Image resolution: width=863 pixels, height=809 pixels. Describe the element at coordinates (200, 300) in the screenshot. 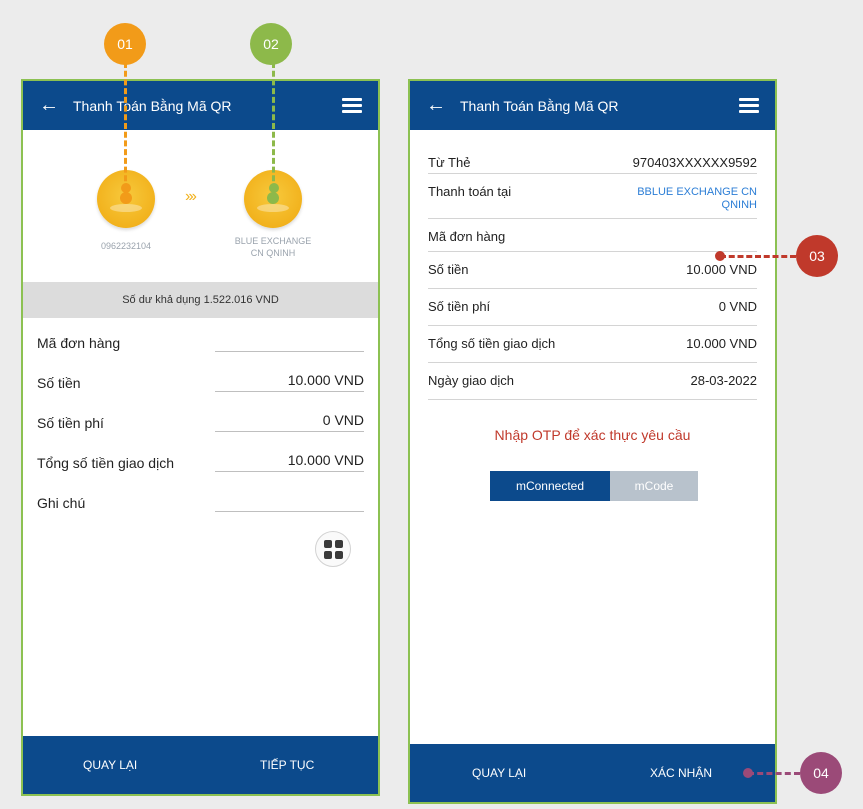

I see `available-balance: Số dư khả dụng 1.522.016 VND` at that location.